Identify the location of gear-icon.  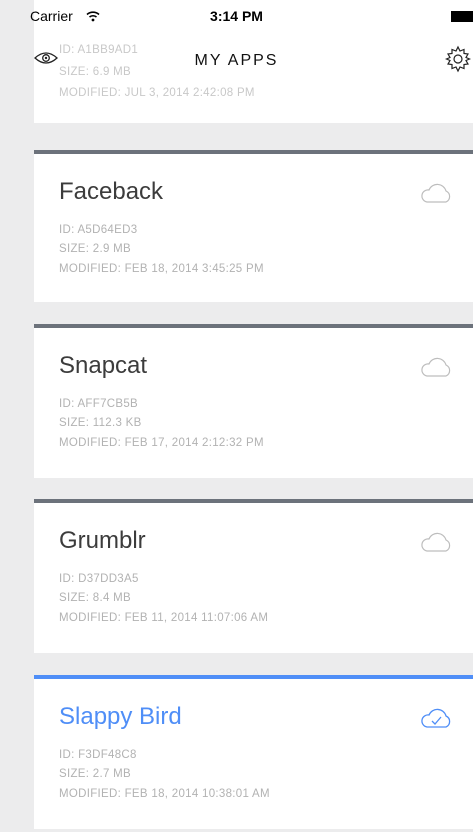
(458, 61).